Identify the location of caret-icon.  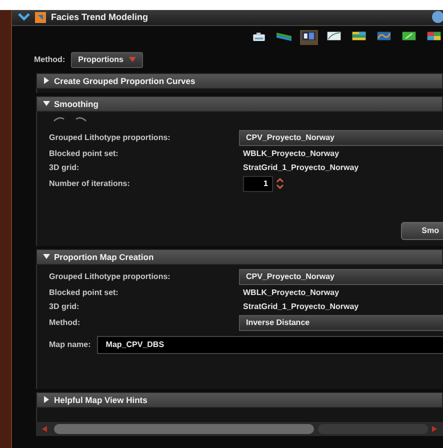
(132, 59).